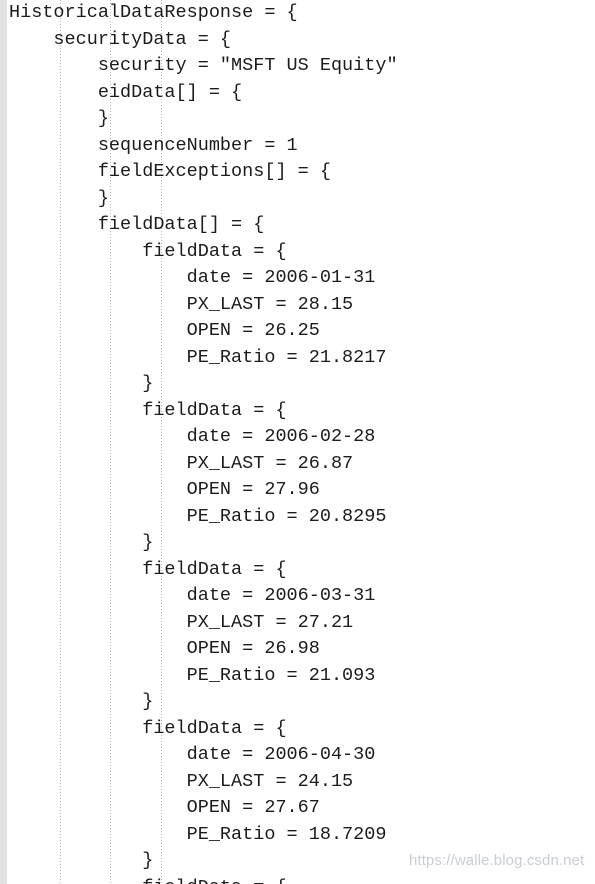  Describe the element at coordinates (153, 145) in the screenshot. I see `code-line: sequenceNumber = 1` at that location.